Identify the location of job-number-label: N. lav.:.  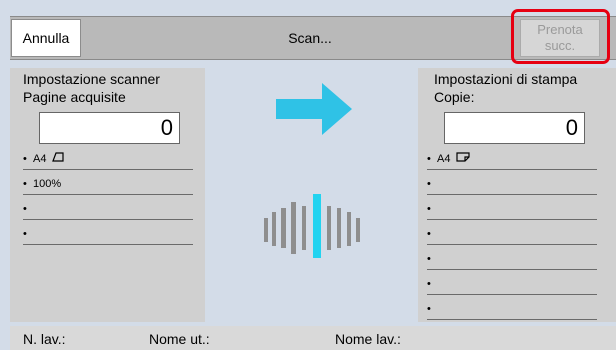
(44, 339).